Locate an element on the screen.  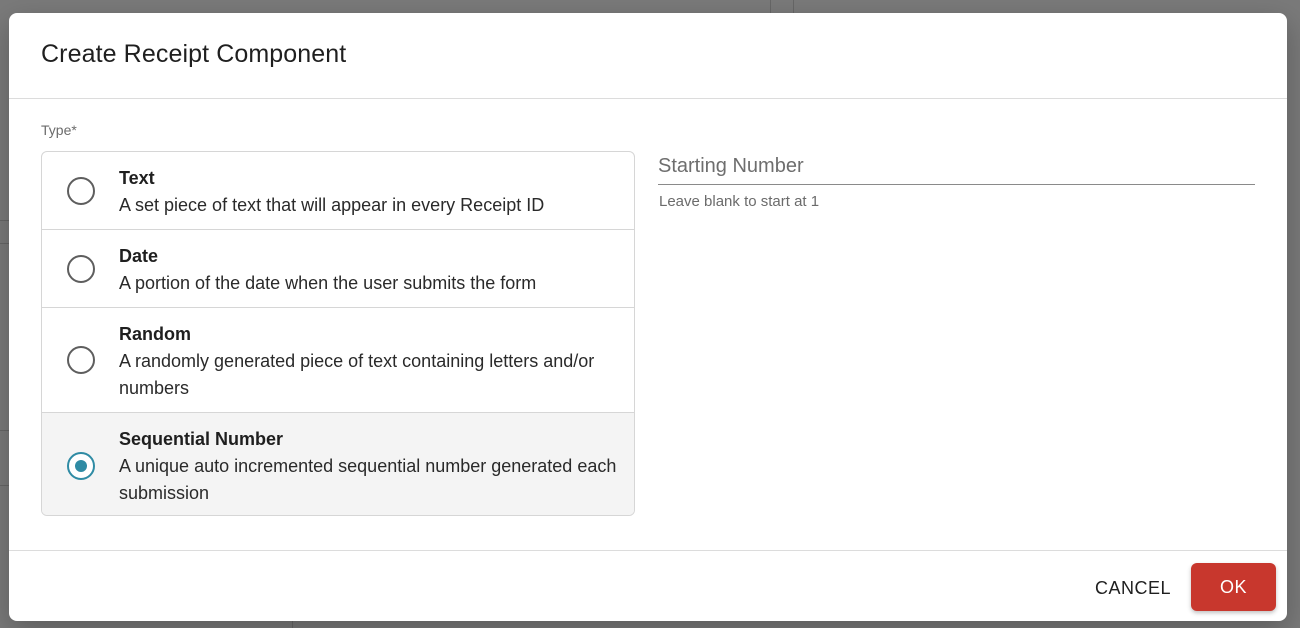
radio-button-random is located at coordinates (81, 360).